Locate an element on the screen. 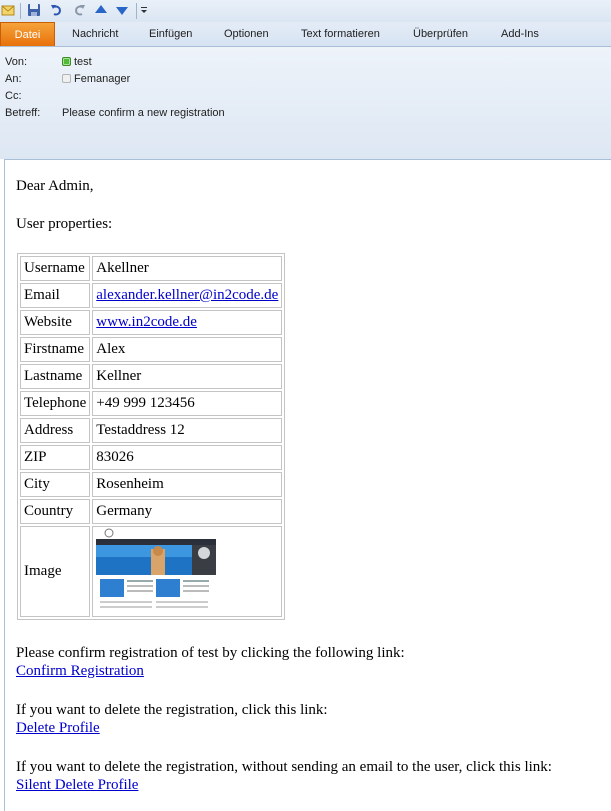  table-row: Email alexander.kellner@in2code.de is located at coordinates (151, 295).